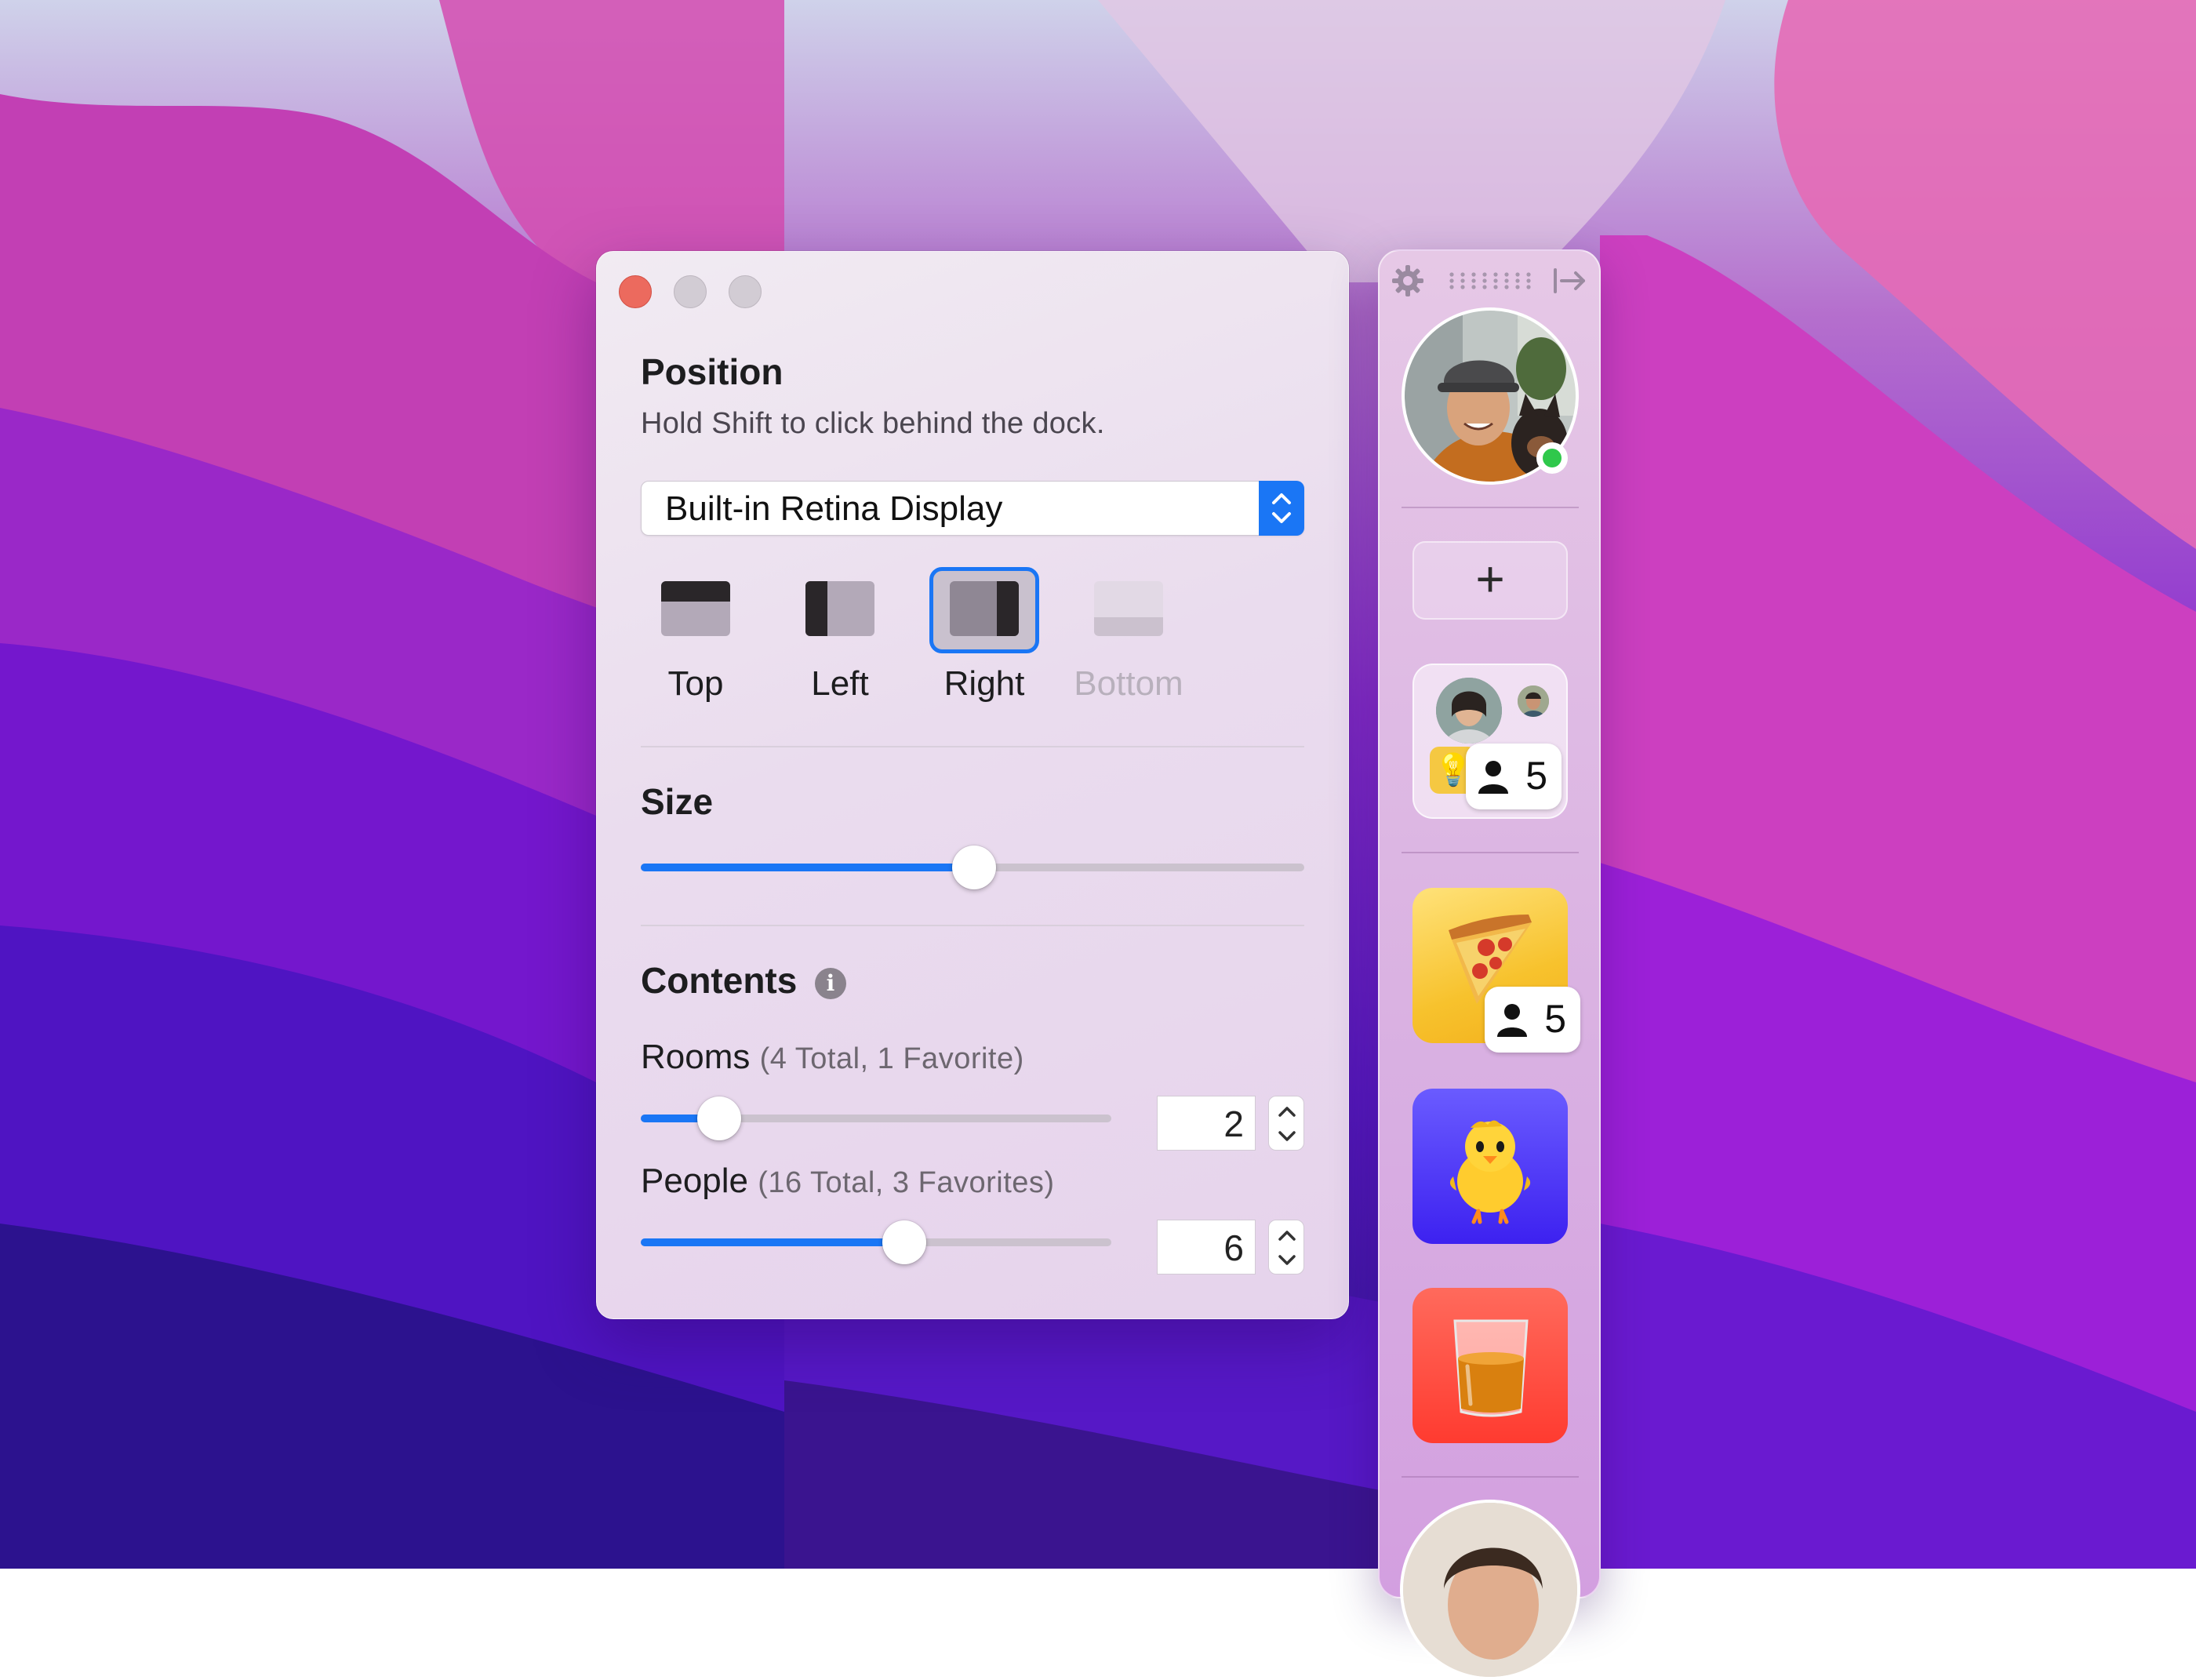 The width and height of the screenshot is (2196, 1680). What do you see at coordinates (712, 371) in the screenshot?
I see `position-heading: Position` at bounding box center [712, 371].